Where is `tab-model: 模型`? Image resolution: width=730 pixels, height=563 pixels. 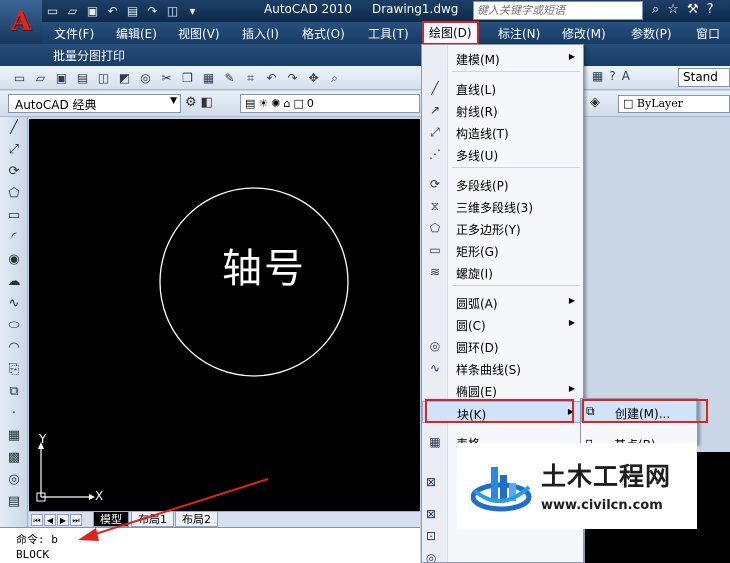
tab-model: 模型 is located at coordinates (111, 519).